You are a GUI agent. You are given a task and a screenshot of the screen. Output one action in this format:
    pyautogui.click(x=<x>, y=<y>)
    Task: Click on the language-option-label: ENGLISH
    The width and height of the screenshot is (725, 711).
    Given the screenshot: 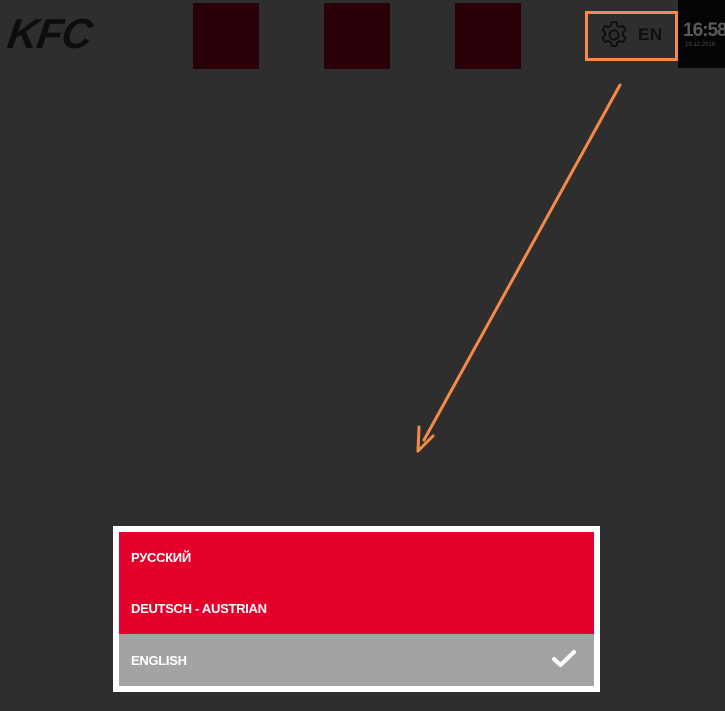 What is the action you would take?
    pyautogui.click(x=159, y=660)
    